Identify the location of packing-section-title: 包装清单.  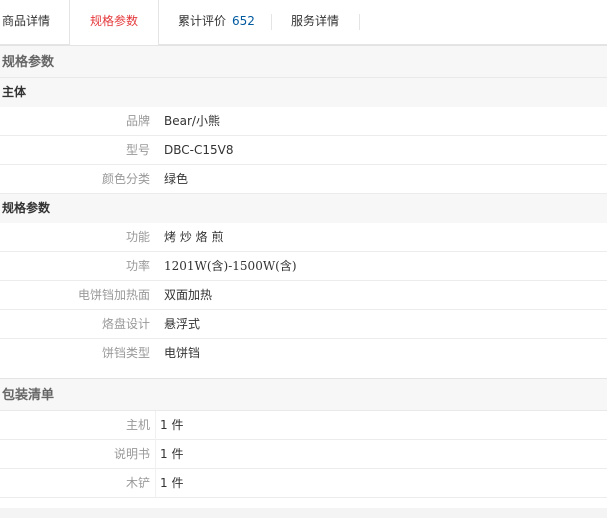
(28, 395).